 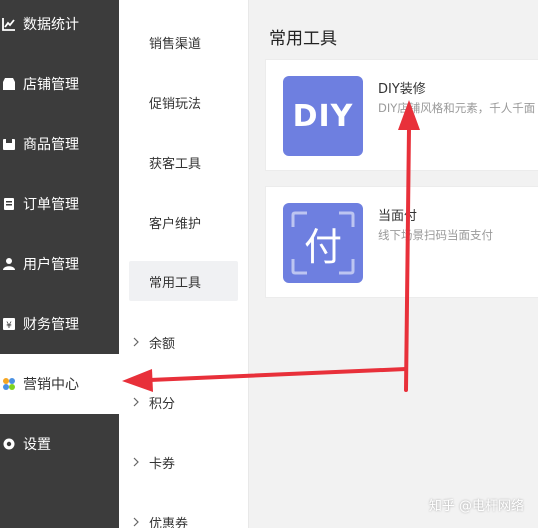 I want to click on submenu-group-label: 优惠券, so click(x=169, y=522).